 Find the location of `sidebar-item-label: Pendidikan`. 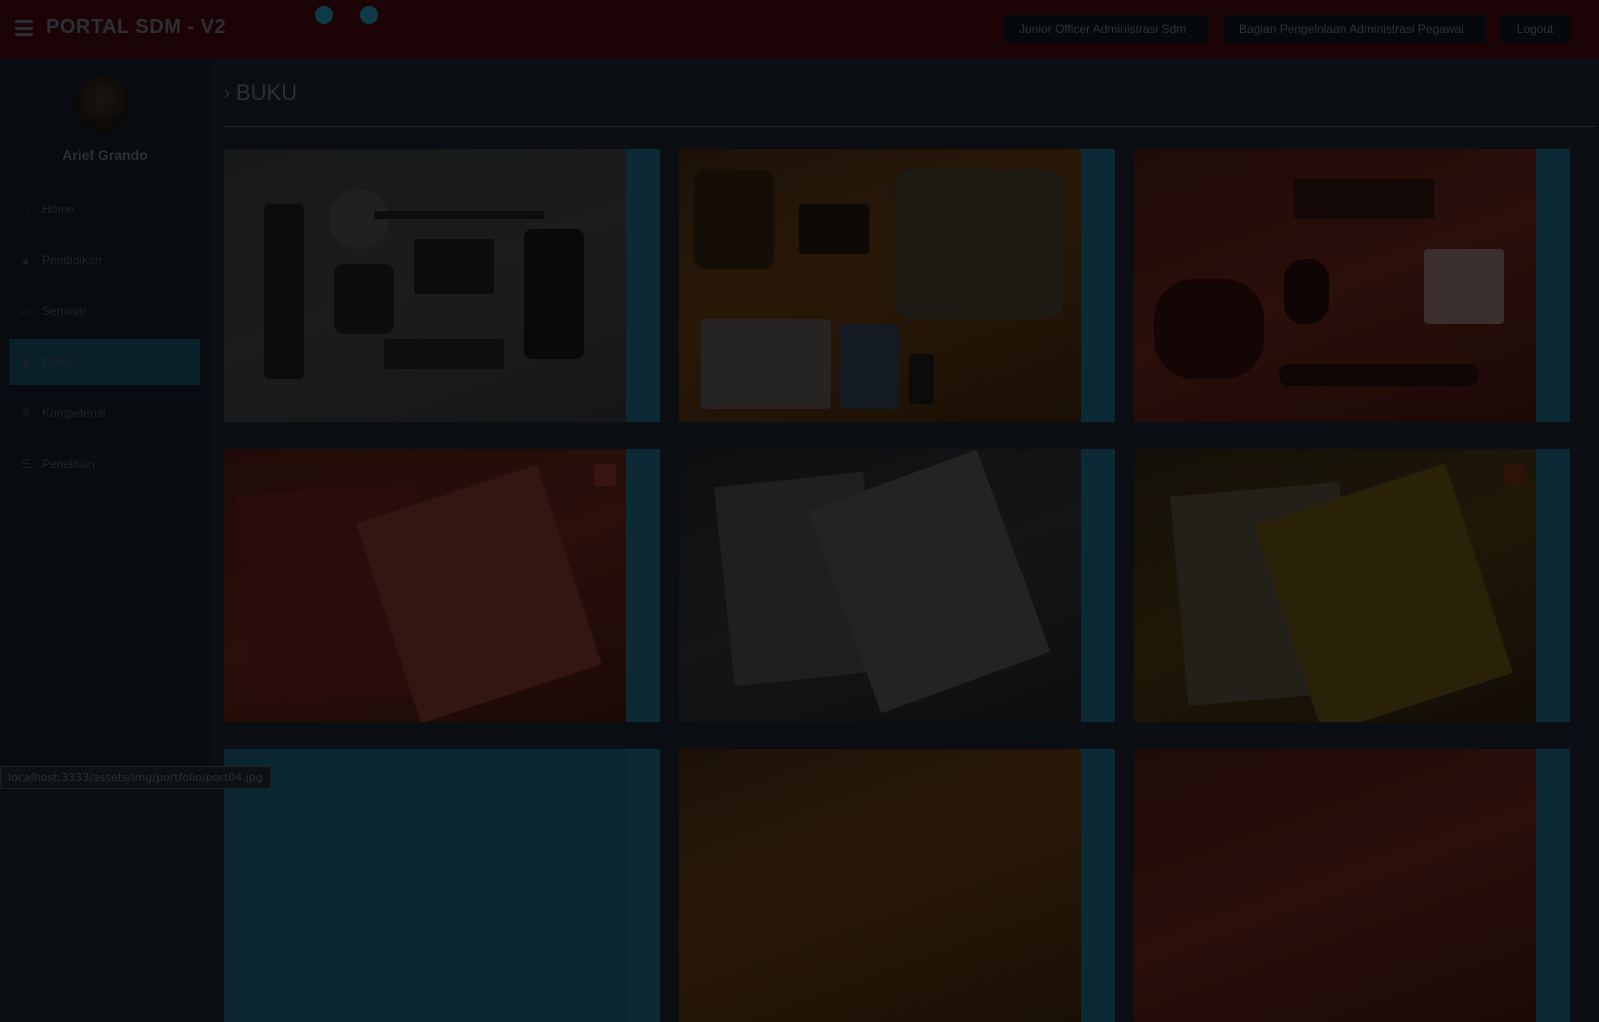

sidebar-item-label: Pendidikan is located at coordinates (72, 260).